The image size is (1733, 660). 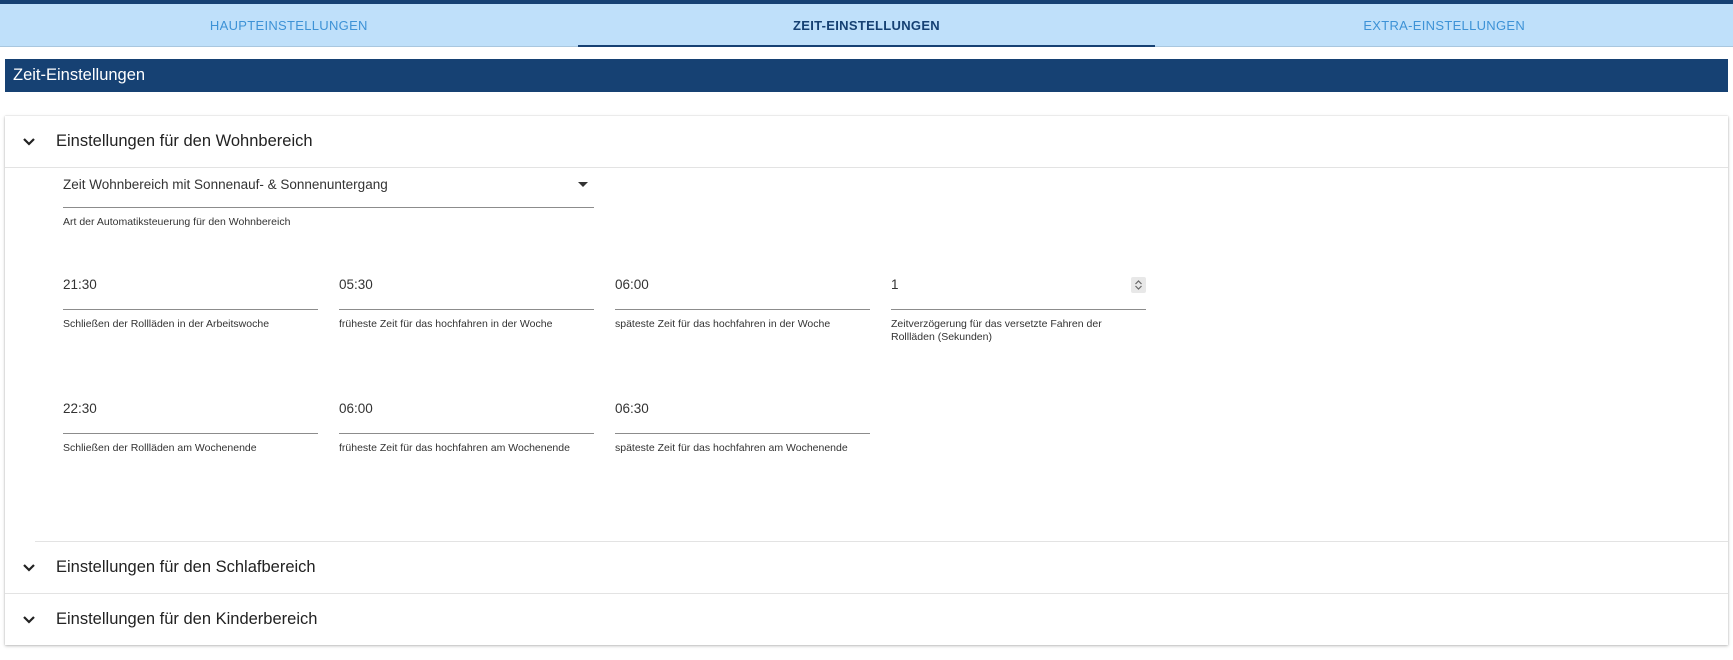 What do you see at coordinates (1138, 285) in the screenshot?
I see `spinner-arrows-icon` at bounding box center [1138, 285].